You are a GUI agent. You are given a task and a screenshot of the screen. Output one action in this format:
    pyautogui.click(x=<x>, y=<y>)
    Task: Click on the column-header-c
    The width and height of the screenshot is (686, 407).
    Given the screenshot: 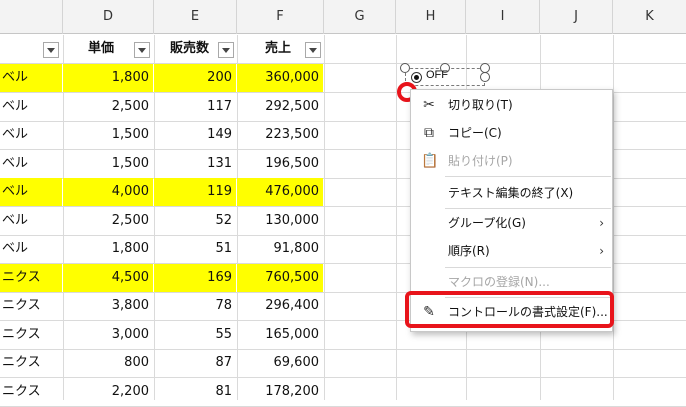 What is the action you would take?
    pyautogui.click(x=31, y=17)
    